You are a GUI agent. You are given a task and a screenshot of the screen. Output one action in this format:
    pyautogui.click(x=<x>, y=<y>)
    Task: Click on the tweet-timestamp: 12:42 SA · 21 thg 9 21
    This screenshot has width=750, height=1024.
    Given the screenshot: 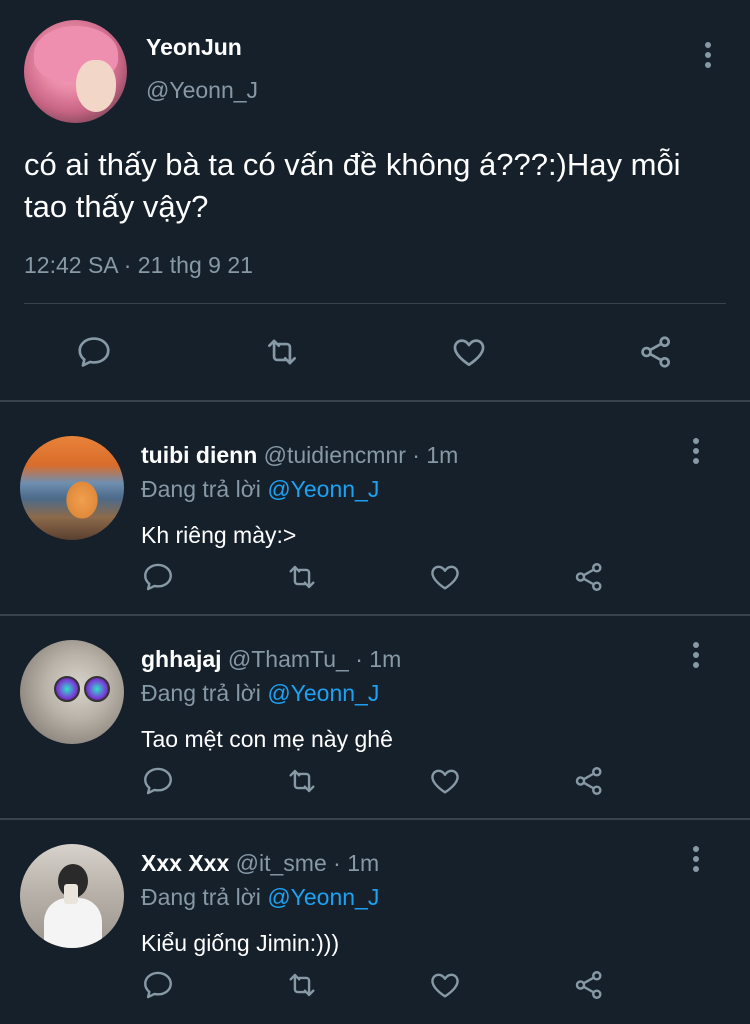 What is the action you would take?
    pyautogui.click(x=138, y=265)
    